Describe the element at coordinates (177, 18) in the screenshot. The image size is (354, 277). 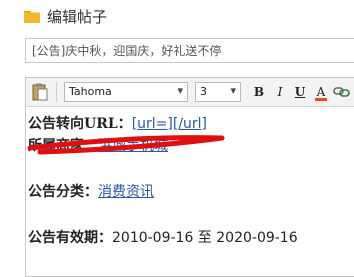
I see `title-bar: 编辑帖子` at that location.